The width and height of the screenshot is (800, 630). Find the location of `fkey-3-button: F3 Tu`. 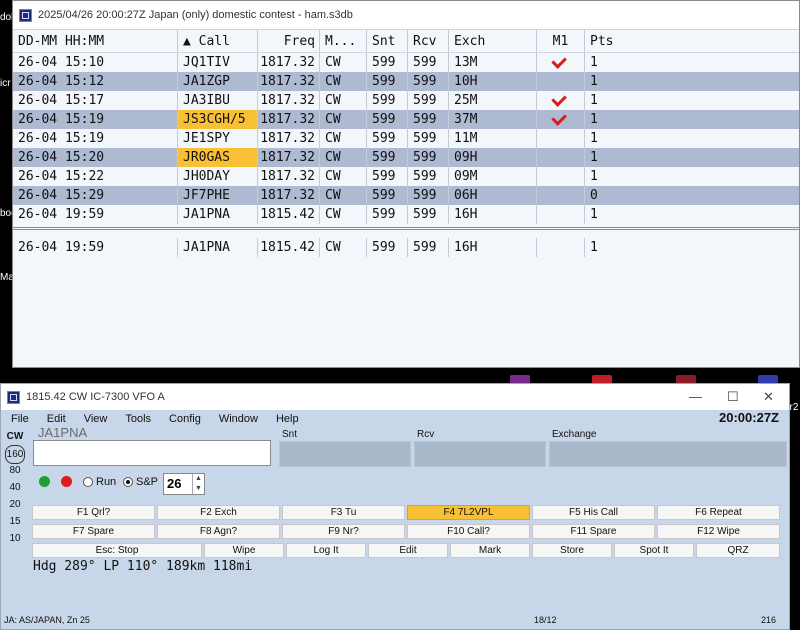

fkey-3-button: F3 Tu is located at coordinates (343, 512).